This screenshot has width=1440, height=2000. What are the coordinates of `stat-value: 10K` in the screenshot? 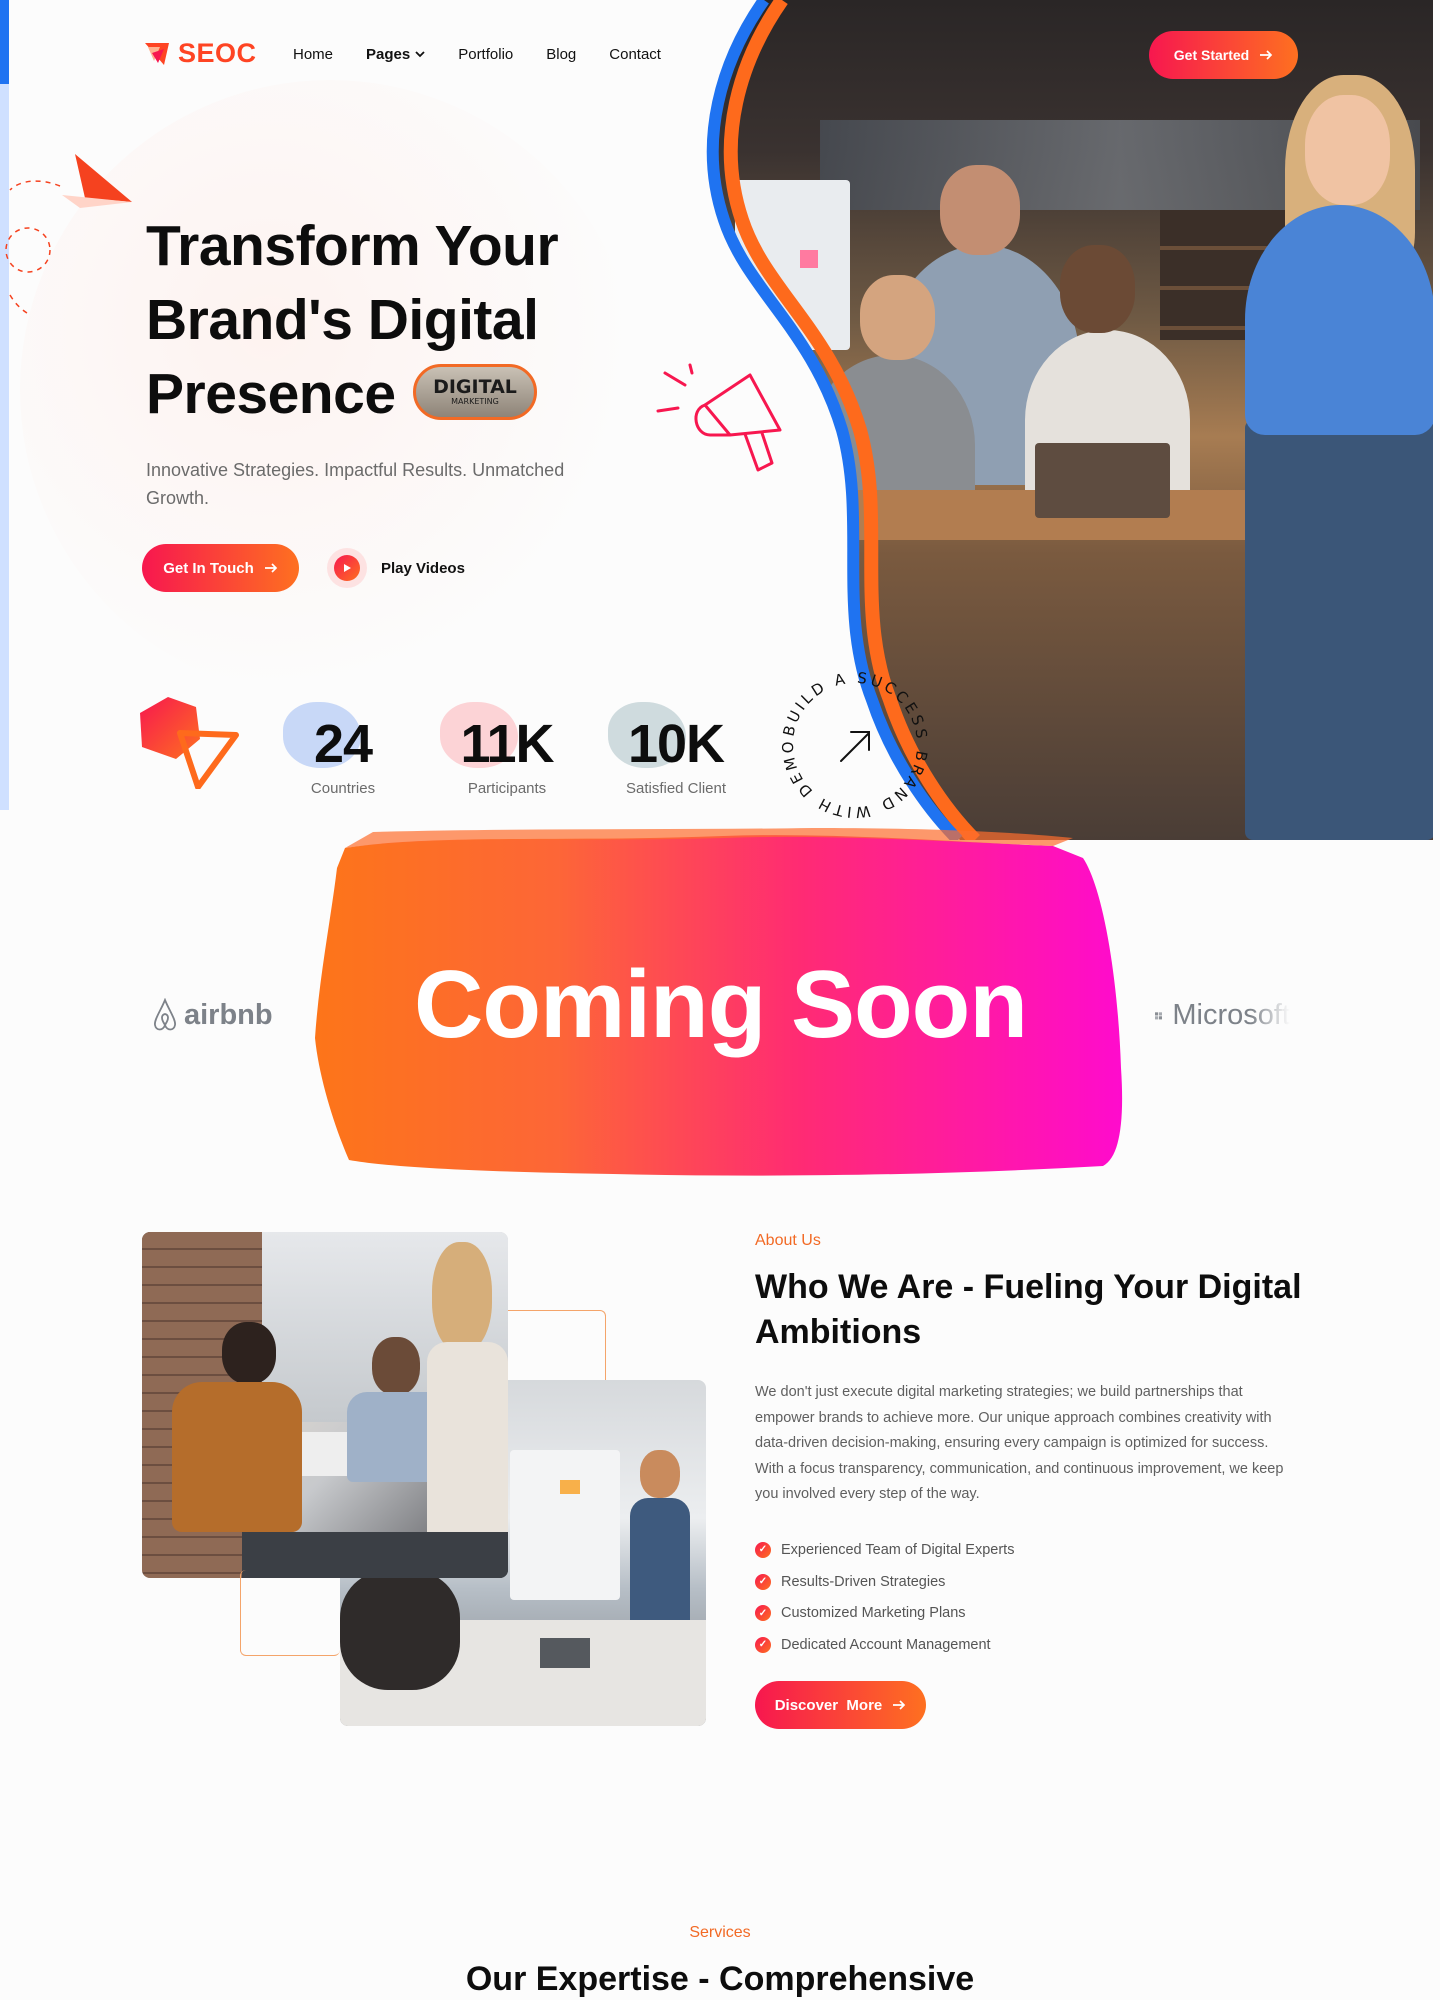 It's located at (676, 744).